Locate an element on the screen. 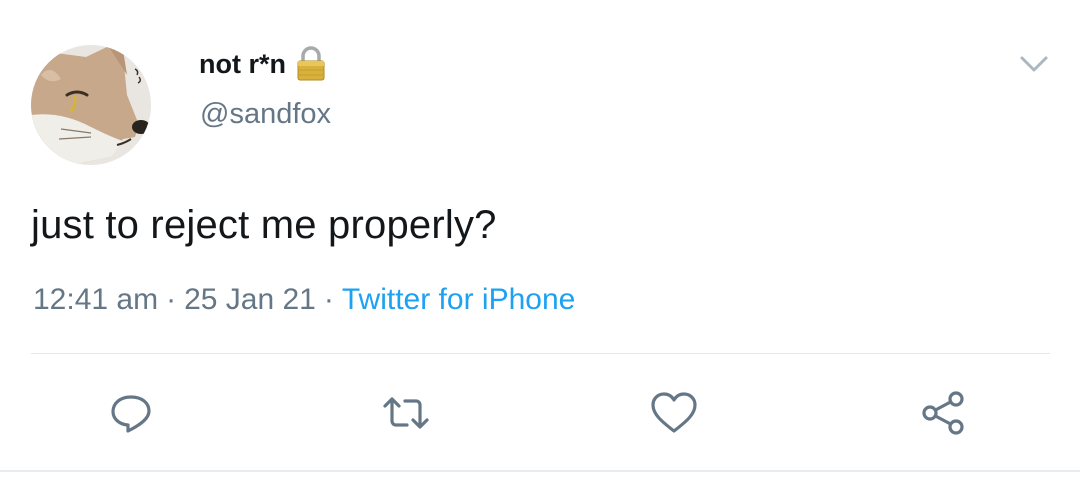  share-icon is located at coordinates (943, 413).